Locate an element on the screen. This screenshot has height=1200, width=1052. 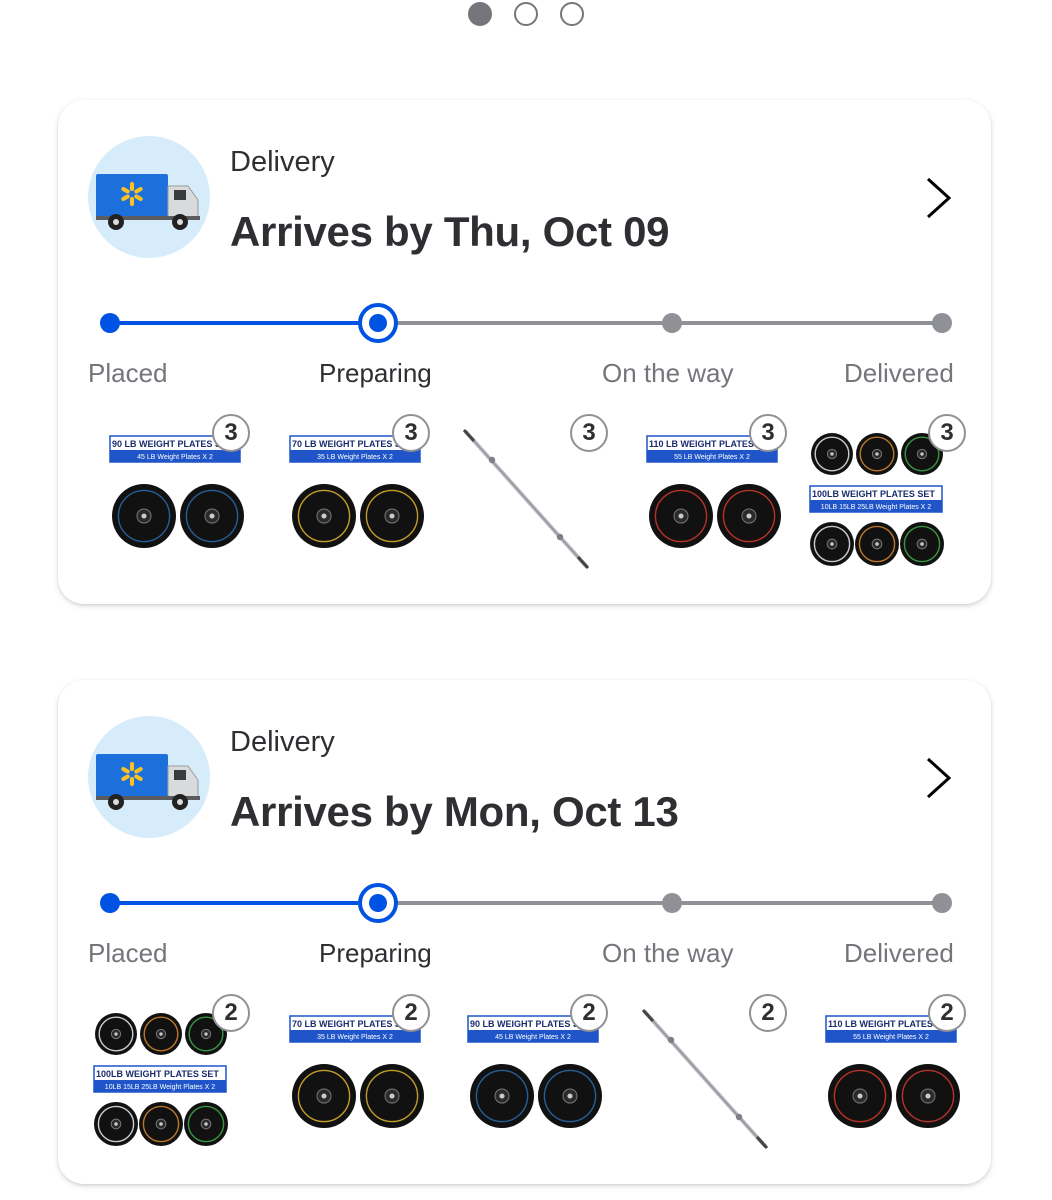
page-indicator is located at coordinates (526, 15).